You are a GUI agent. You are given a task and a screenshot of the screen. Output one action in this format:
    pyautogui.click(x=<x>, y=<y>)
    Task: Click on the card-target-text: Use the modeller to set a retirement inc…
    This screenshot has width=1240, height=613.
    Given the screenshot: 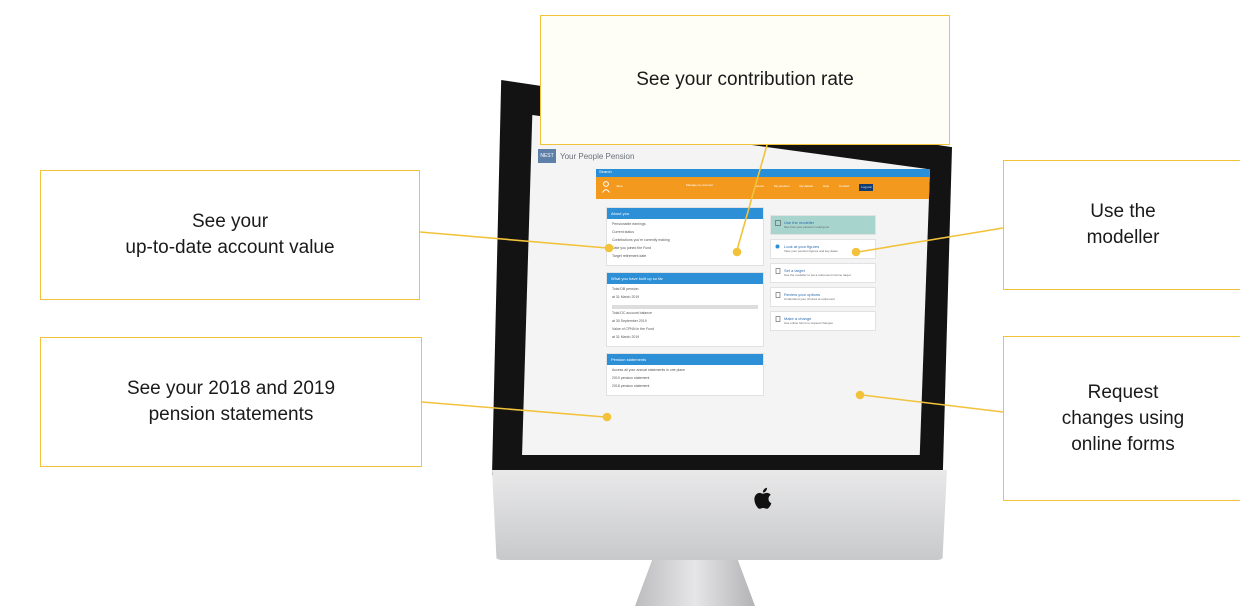 What is the action you would take?
    pyautogui.click(x=817, y=275)
    